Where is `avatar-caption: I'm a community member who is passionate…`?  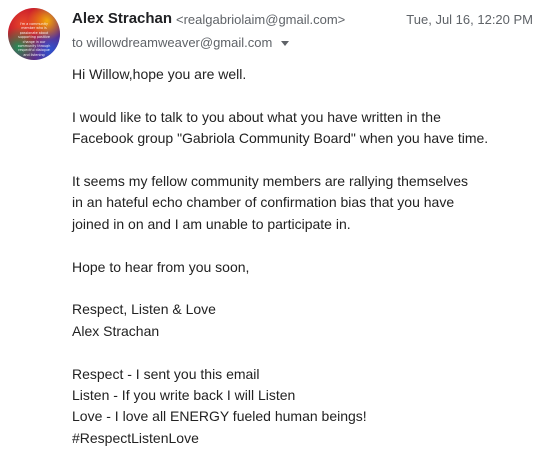
avatar-caption: I'm a community member who is passionate… is located at coordinates (34, 39).